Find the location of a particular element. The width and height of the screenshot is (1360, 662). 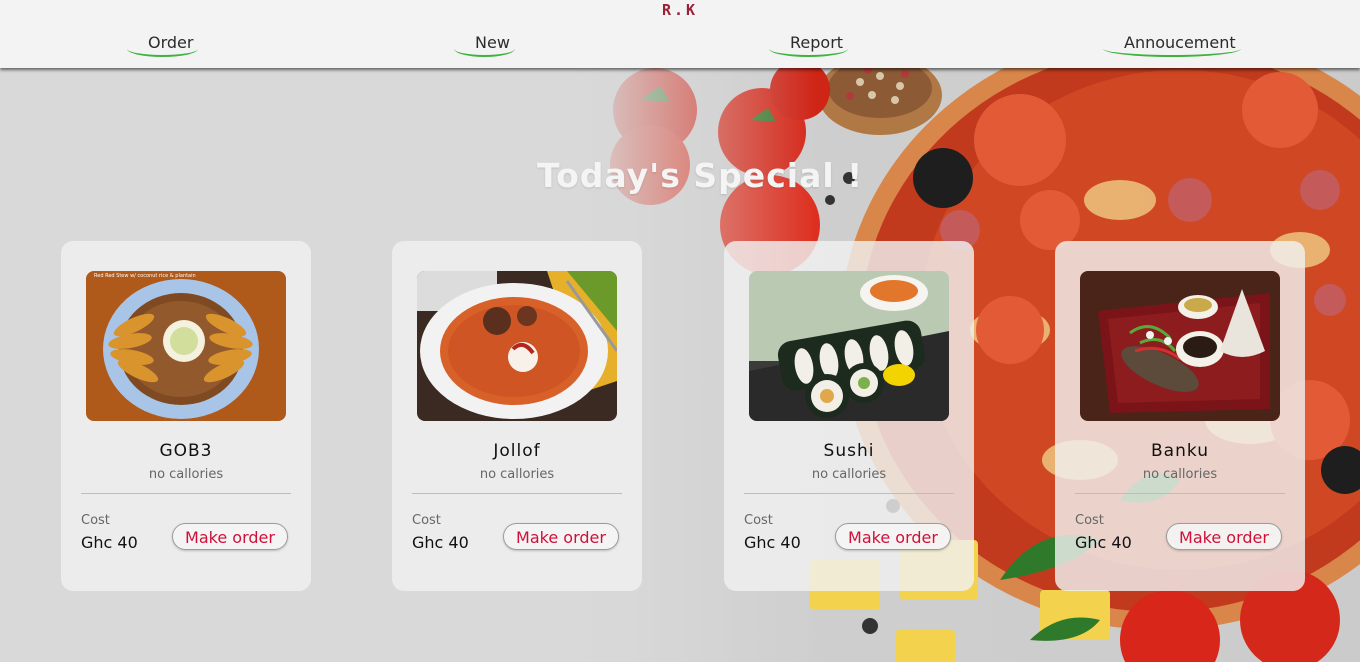

item-name: Jollof is located at coordinates (517, 451).